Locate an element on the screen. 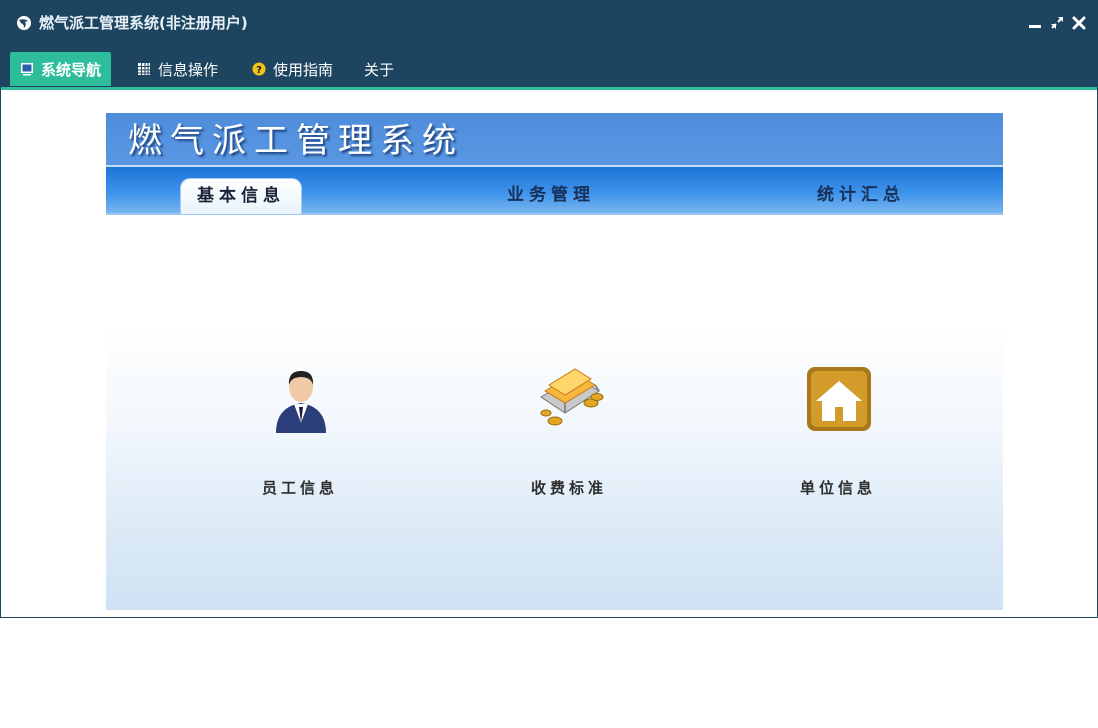  restore-icon is located at coordinates (1057, 23).